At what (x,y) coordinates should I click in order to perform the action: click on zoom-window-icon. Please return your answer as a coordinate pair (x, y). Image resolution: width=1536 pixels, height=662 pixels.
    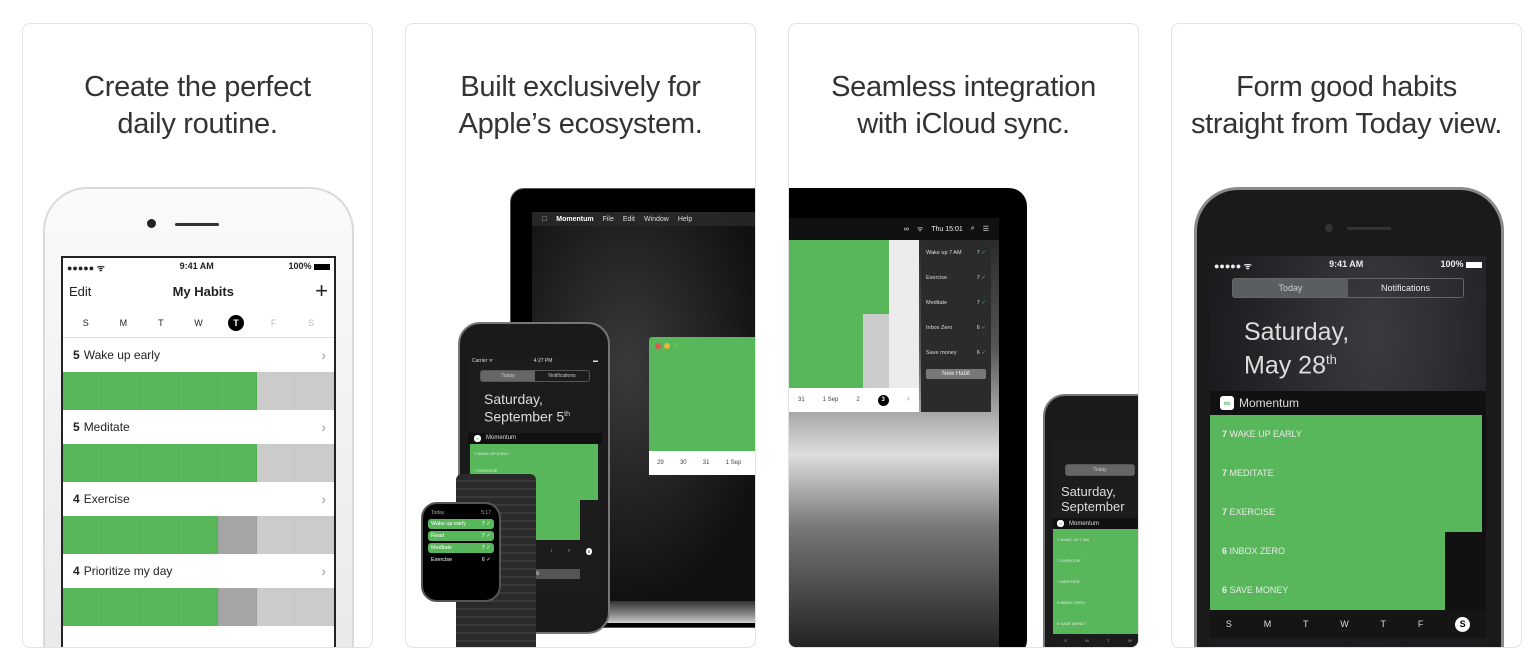
    Looking at the image, I should click on (676, 346).